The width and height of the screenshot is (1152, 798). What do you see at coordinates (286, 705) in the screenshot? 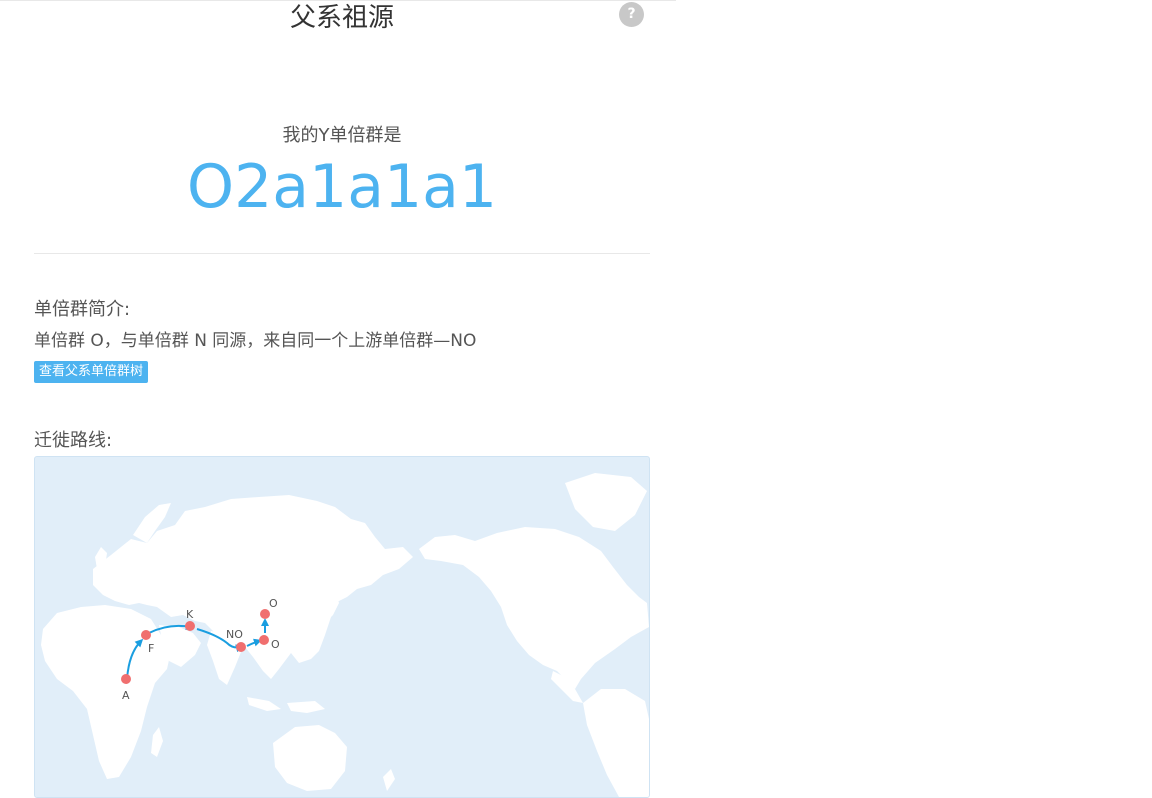
I see `indonesia-land` at bounding box center [286, 705].